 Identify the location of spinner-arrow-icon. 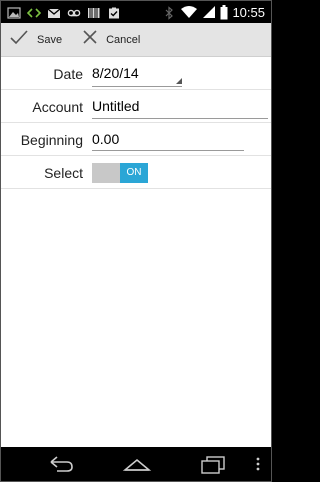
(179, 81).